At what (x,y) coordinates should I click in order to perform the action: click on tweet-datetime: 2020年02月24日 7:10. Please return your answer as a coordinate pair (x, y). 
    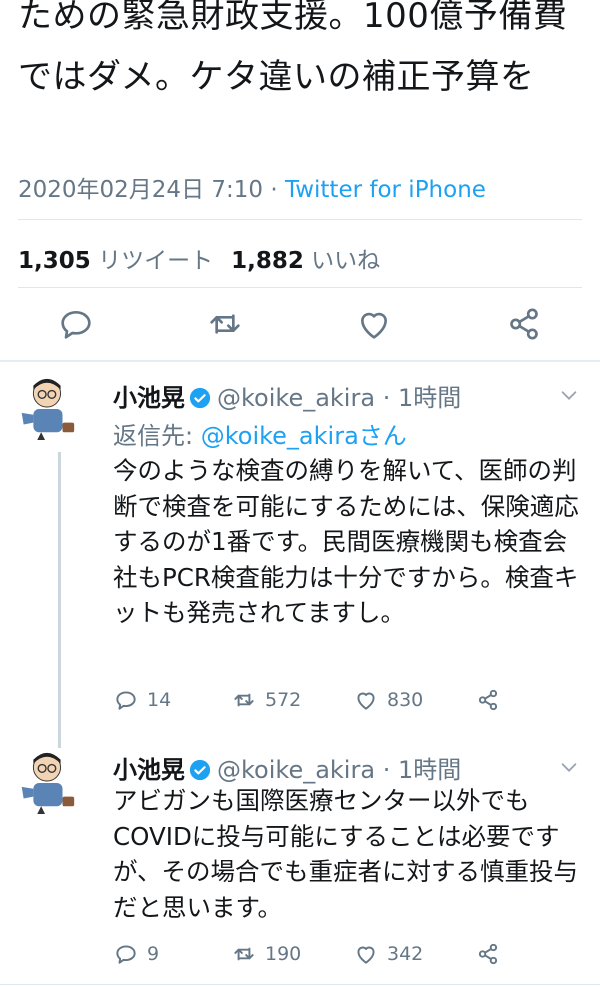
    Looking at the image, I should click on (140, 190).